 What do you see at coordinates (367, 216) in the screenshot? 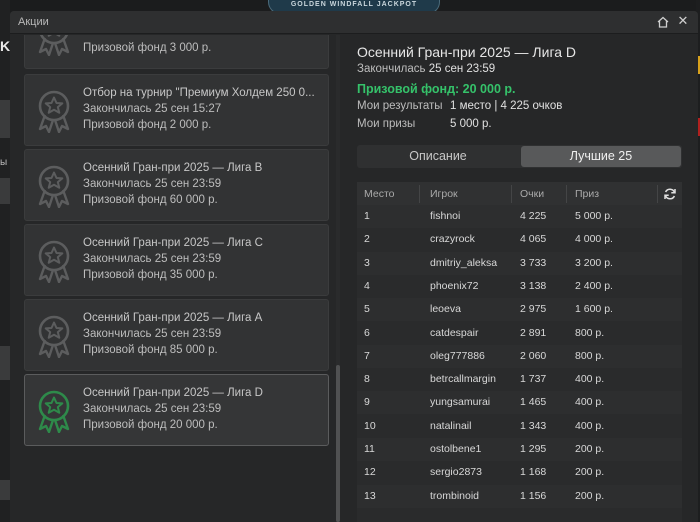
I see `cell-place: 1` at bounding box center [367, 216].